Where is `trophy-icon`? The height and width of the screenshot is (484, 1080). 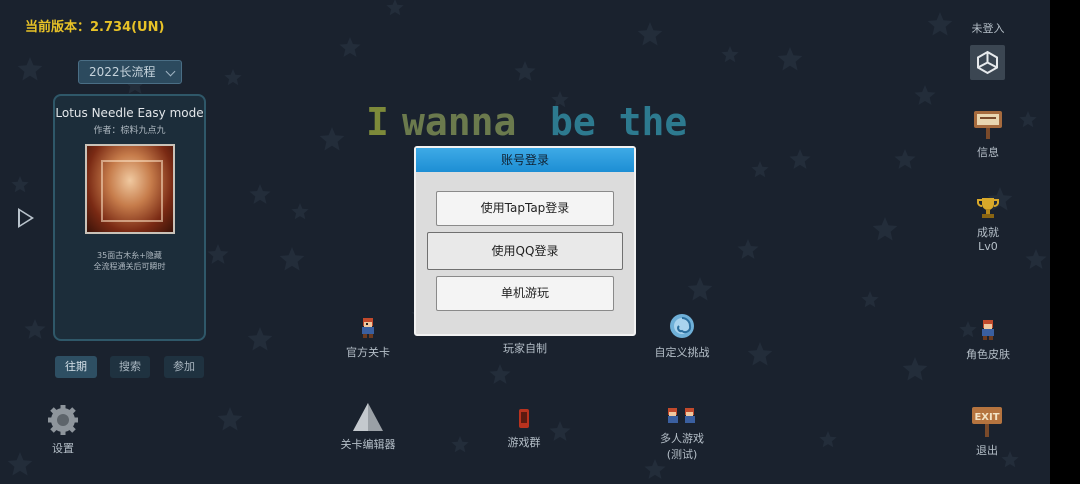 trophy-icon is located at coordinates (988, 208).